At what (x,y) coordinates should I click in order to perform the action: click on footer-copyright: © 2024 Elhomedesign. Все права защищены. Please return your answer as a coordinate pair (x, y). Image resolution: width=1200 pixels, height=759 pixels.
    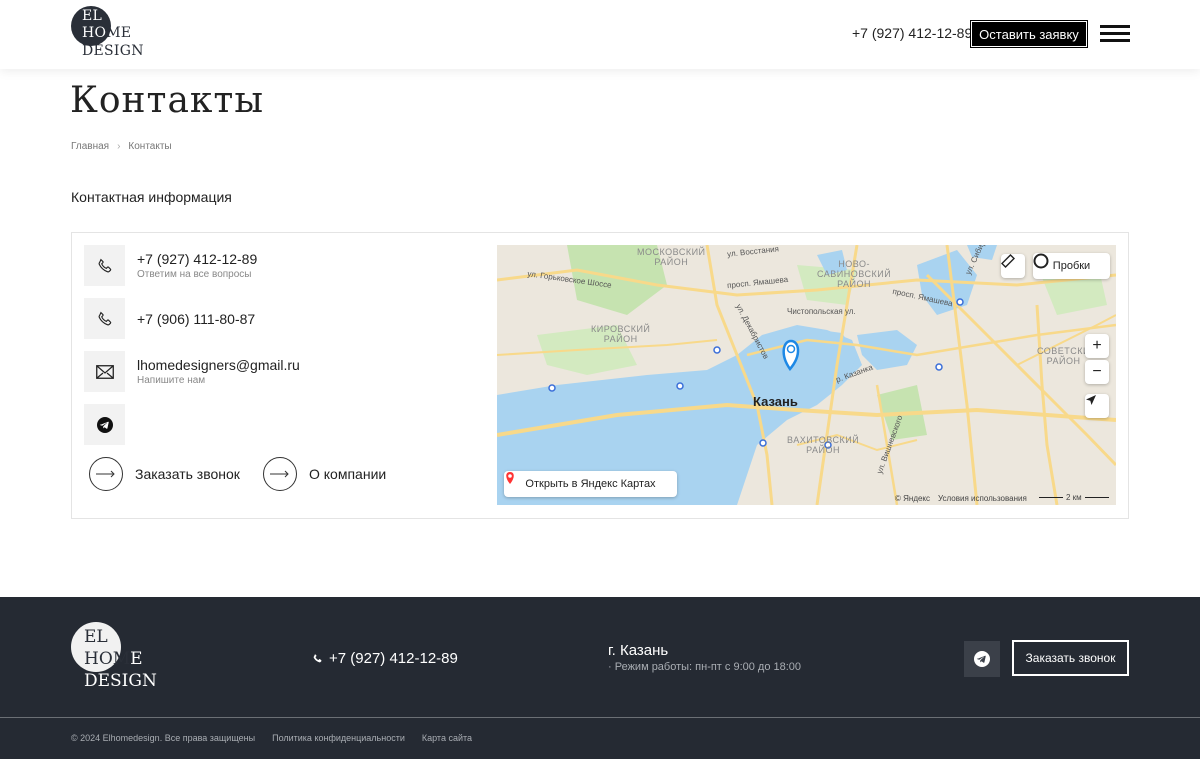
    Looking at the image, I should click on (163, 738).